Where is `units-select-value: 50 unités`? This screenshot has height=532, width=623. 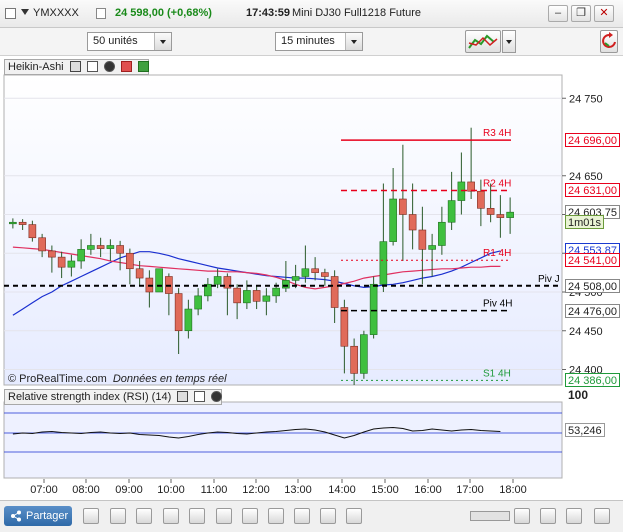 units-select-value: 50 unités is located at coordinates (115, 41).